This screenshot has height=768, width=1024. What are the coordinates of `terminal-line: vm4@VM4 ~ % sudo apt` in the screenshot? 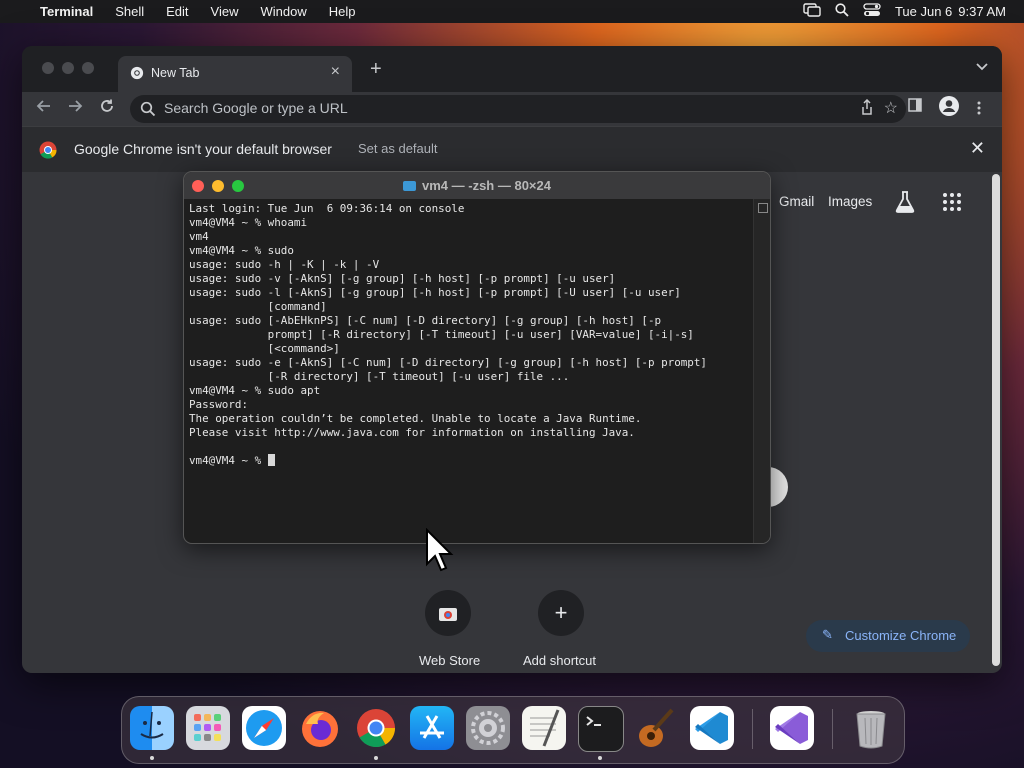 It's located at (255, 390).